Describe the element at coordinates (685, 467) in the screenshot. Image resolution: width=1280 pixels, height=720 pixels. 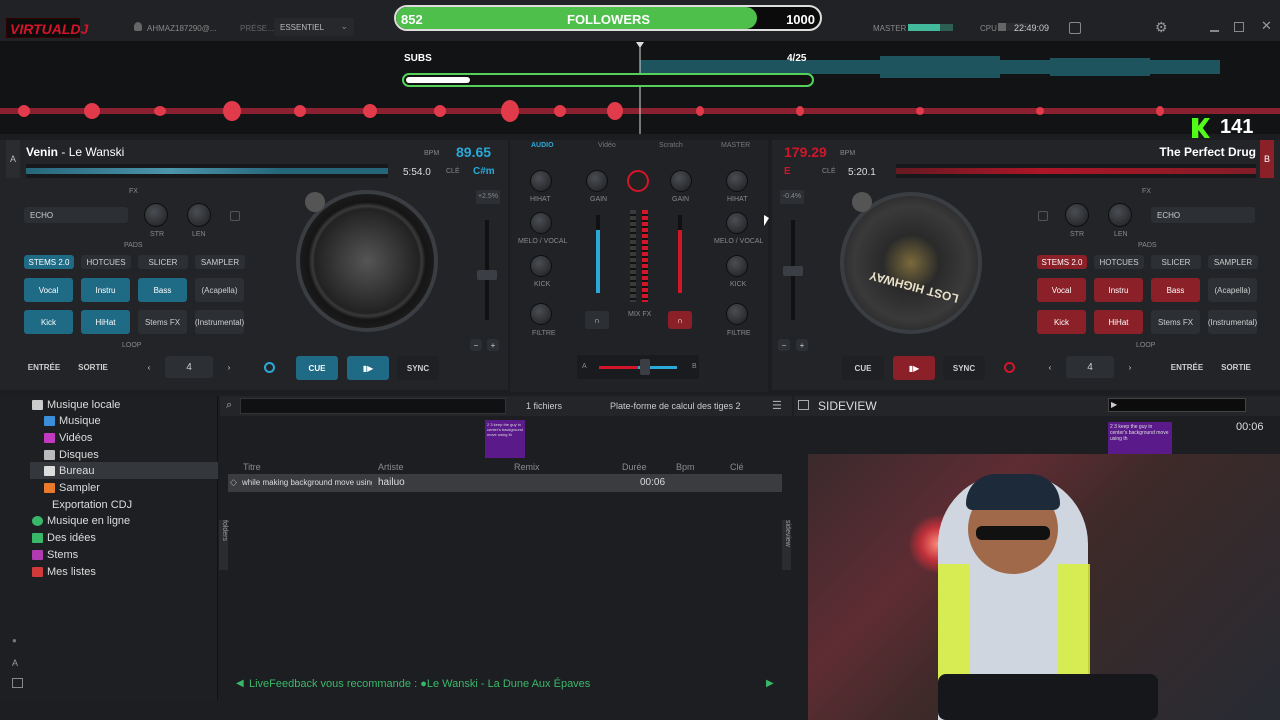
I see `column-bpm: Bpm` at that location.